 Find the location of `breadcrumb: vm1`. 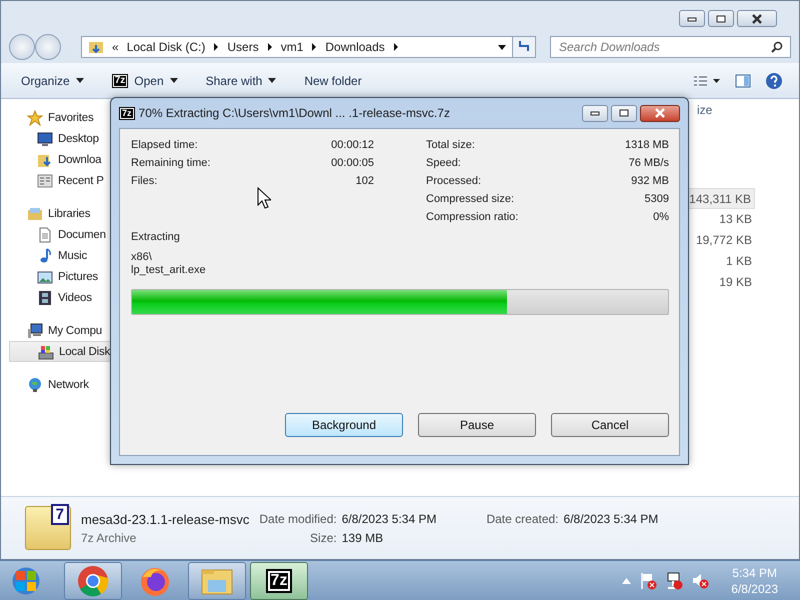

breadcrumb: vm1 is located at coordinates (292, 47).